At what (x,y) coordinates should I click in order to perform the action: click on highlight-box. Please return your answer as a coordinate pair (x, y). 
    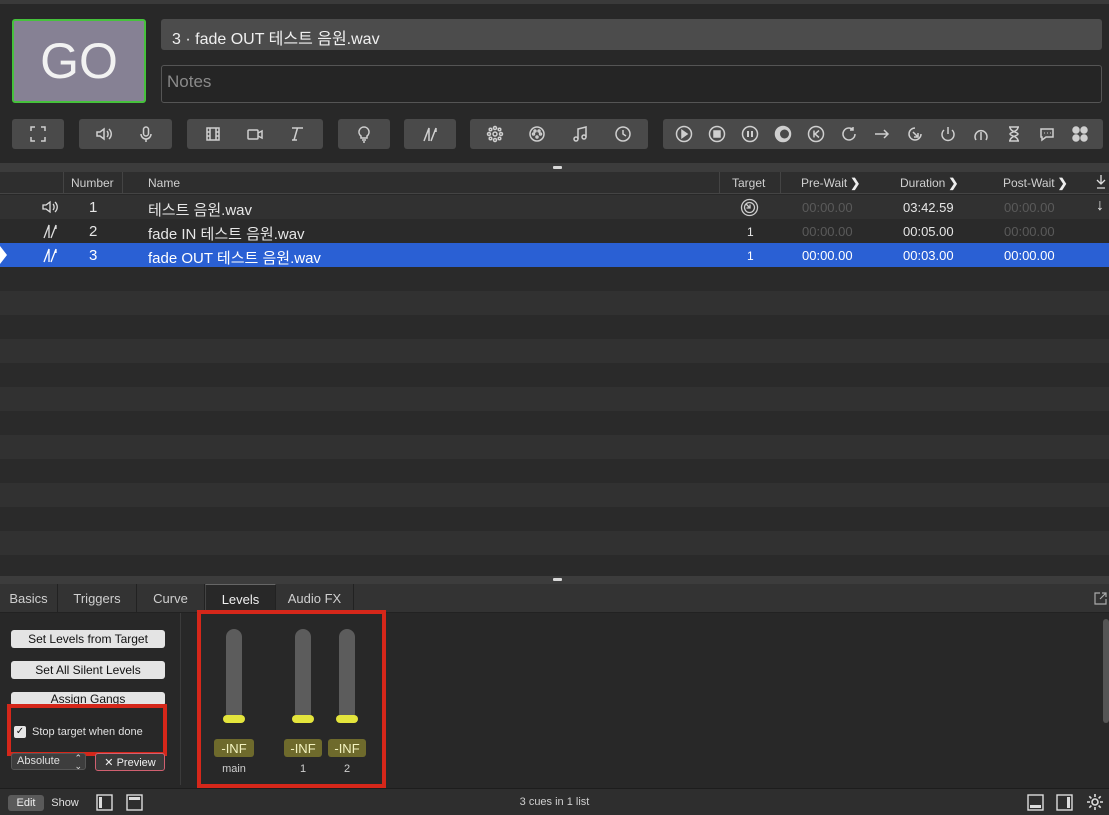
    Looking at the image, I should click on (87, 730).